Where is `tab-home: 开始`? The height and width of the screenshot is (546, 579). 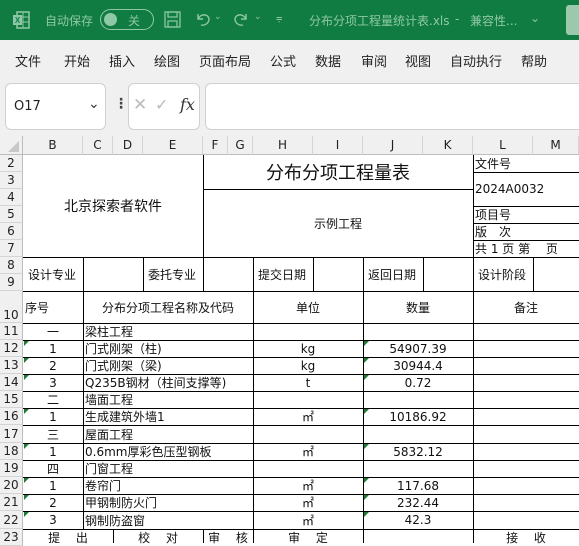 tab-home: 开始 is located at coordinates (77, 60).